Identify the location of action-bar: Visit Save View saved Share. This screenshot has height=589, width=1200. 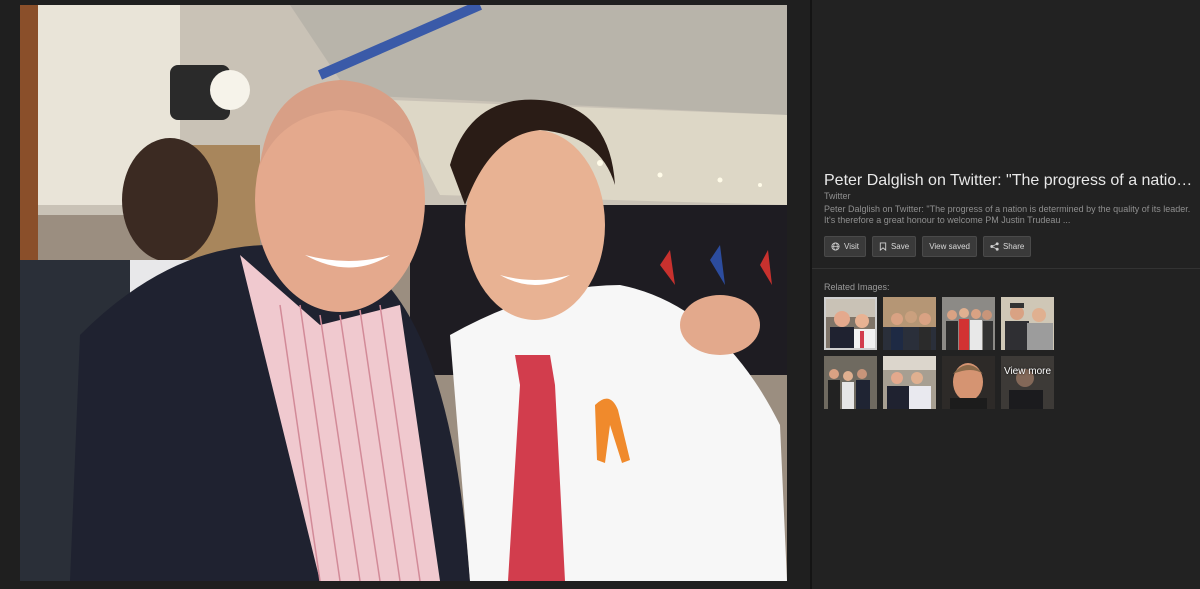
(928, 246).